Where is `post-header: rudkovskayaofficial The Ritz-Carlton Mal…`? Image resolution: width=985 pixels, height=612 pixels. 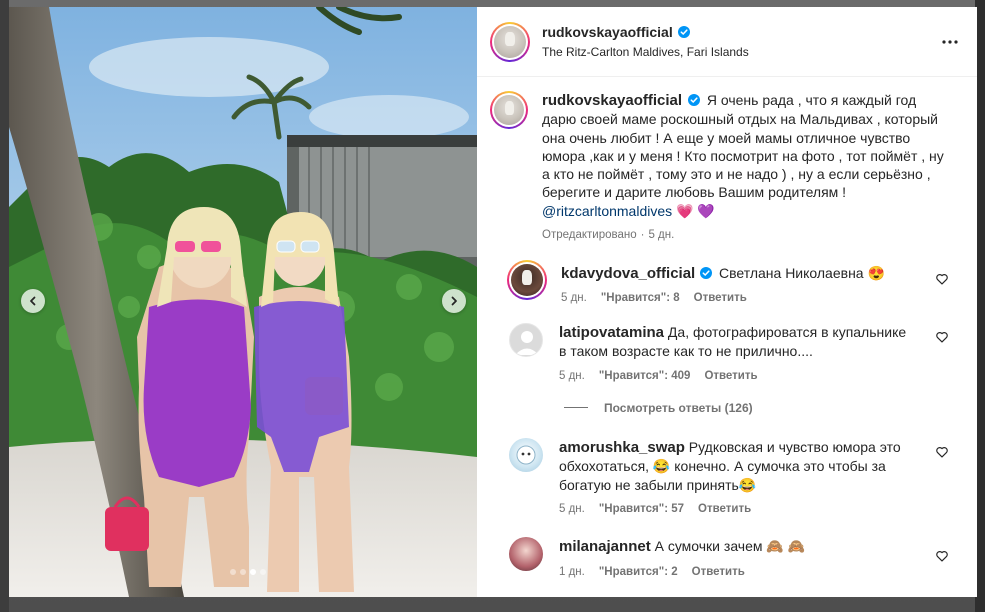 post-header: rudkovskayaofficial The Ritz-Carlton Mal… is located at coordinates (727, 42).